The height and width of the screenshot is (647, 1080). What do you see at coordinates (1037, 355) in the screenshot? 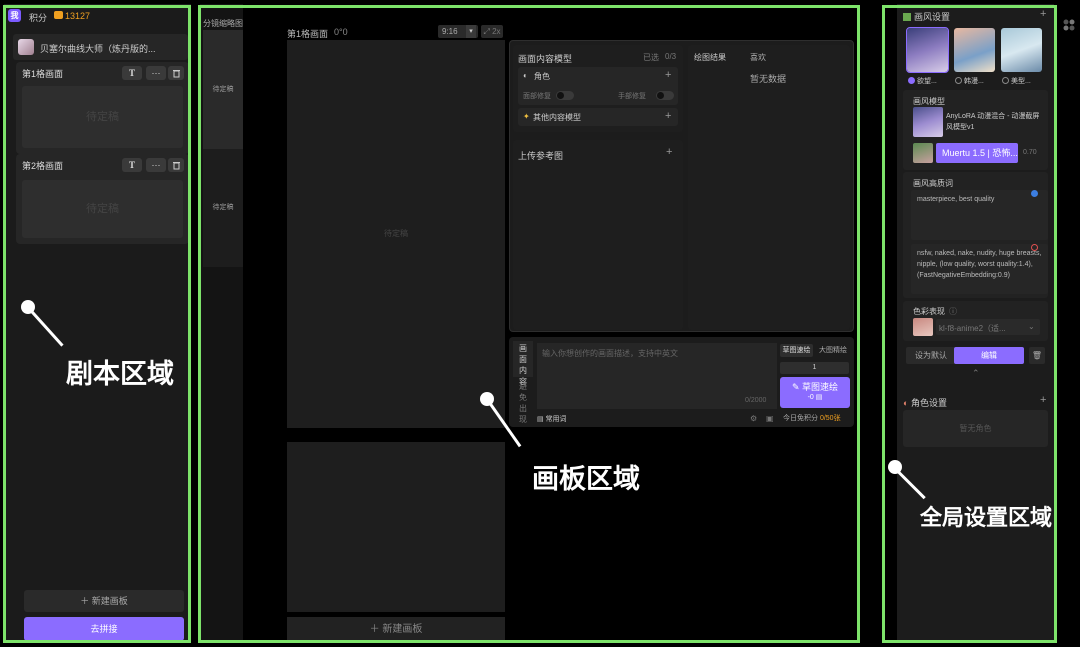
I see `trash-icon: 🗑` at bounding box center [1037, 355].